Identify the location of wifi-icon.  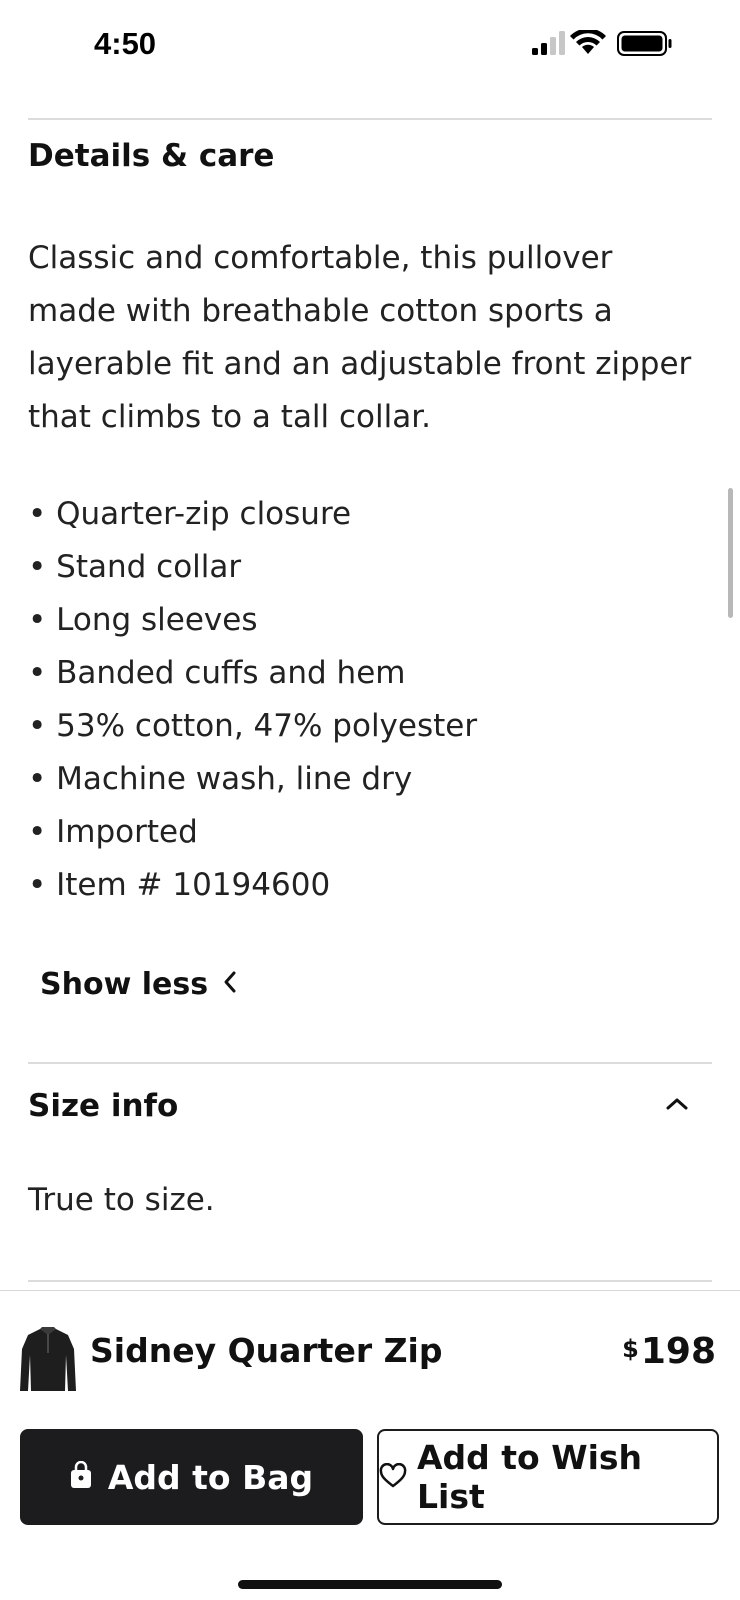
(588, 41).